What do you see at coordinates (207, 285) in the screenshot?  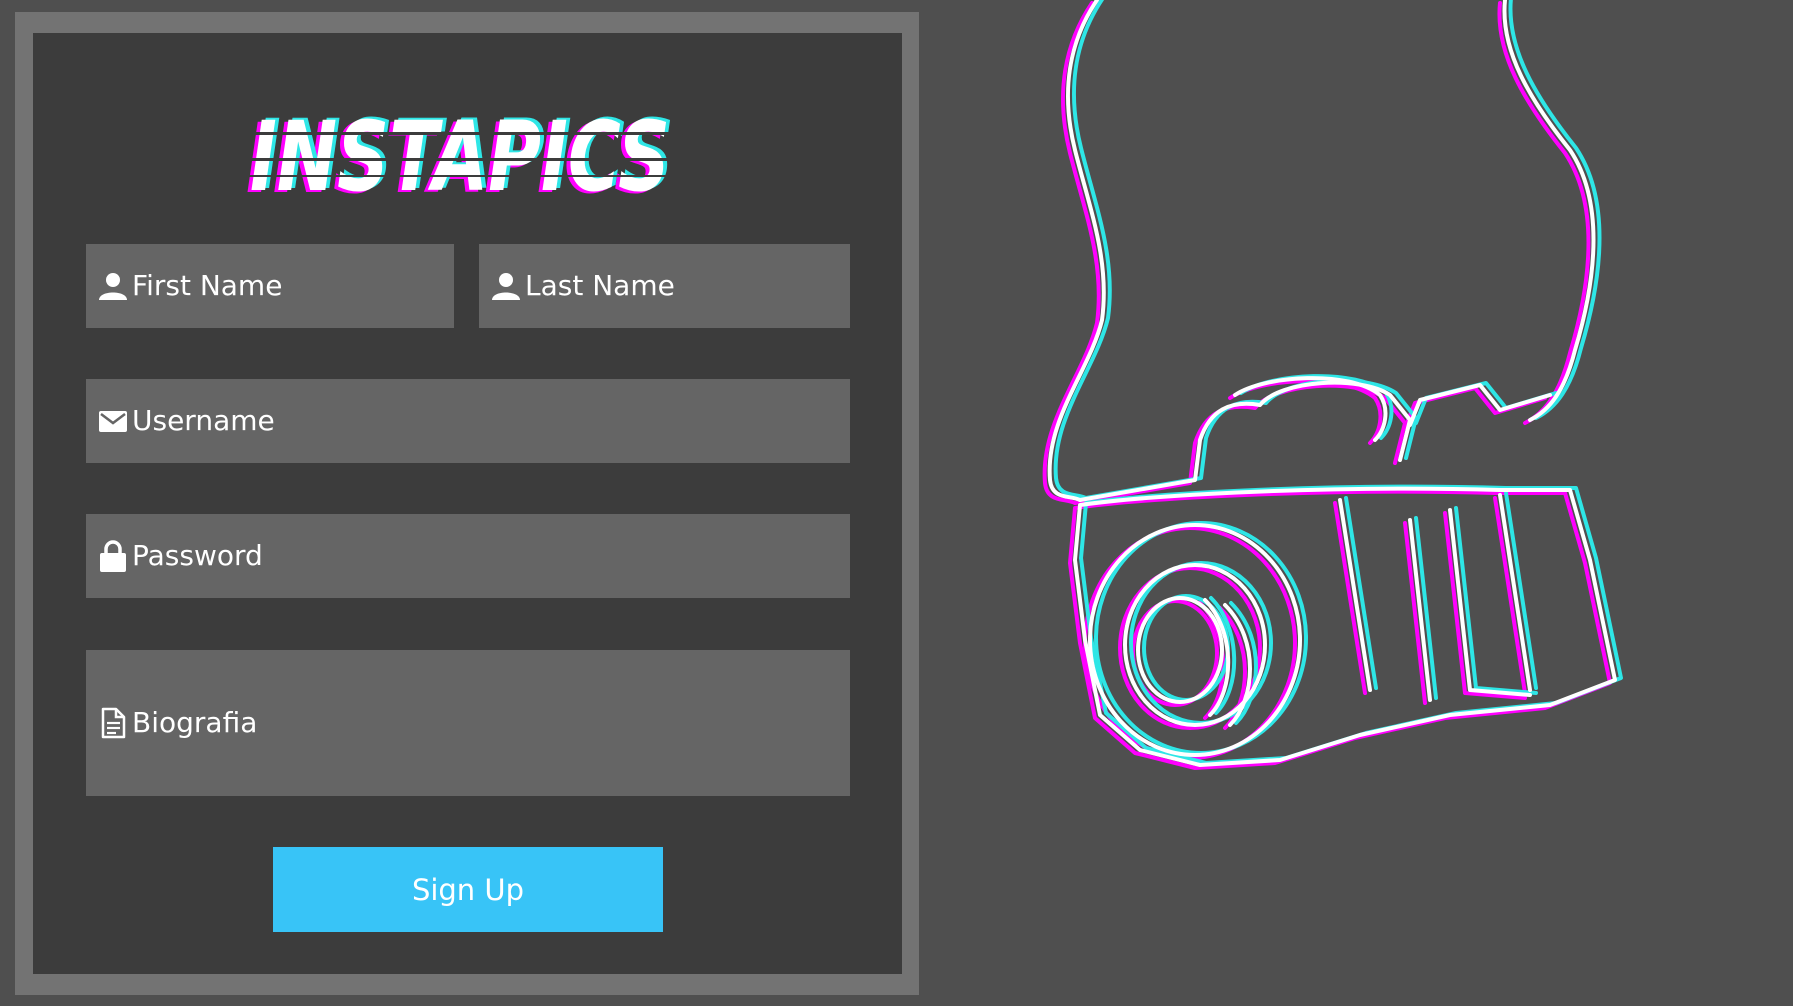 I see `first-name-placeholder: First Name` at bounding box center [207, 285].